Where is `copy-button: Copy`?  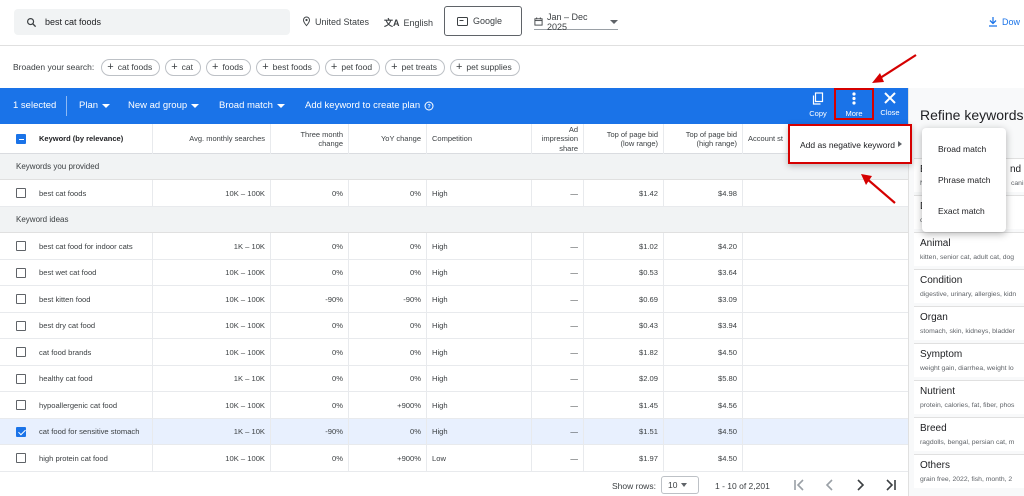
copy-button: Copy is located at coordinates (818, 105).